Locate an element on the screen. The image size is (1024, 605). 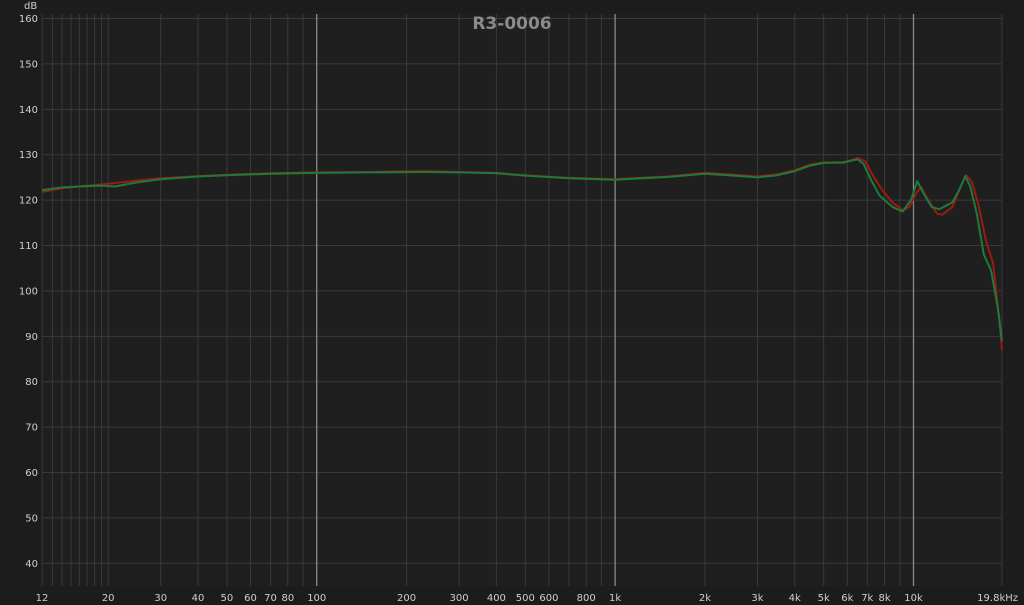
y-tick-label: 70 is located at coordinates (31, 428).